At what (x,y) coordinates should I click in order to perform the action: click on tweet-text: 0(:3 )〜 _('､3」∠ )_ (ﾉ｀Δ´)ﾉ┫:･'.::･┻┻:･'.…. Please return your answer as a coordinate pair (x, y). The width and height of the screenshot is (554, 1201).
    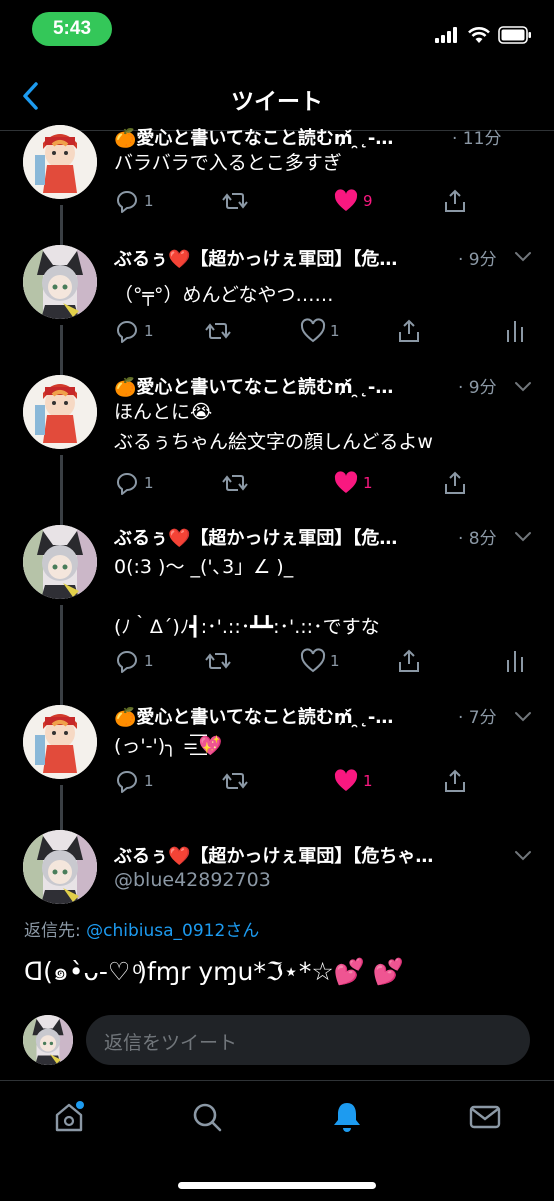
    Looking at the image, I should click on (247, 597).